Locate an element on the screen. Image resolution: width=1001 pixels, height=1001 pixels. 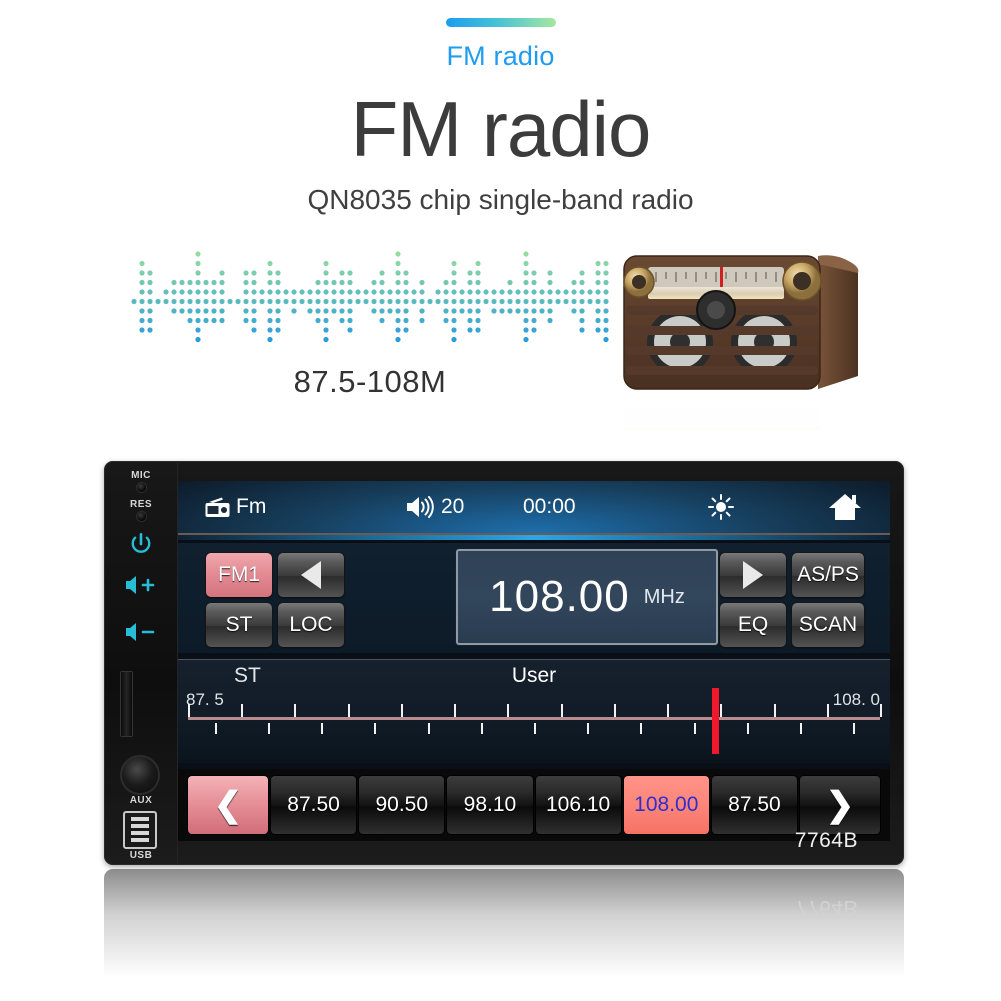
mic-hole-group: MIC is located at coordinates (141, 481).